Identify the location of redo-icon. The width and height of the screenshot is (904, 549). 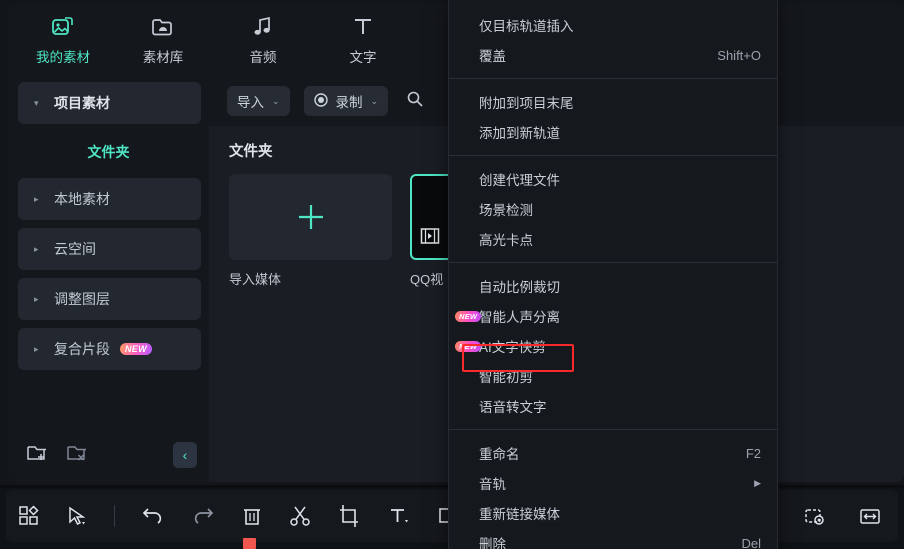
(203, 516).